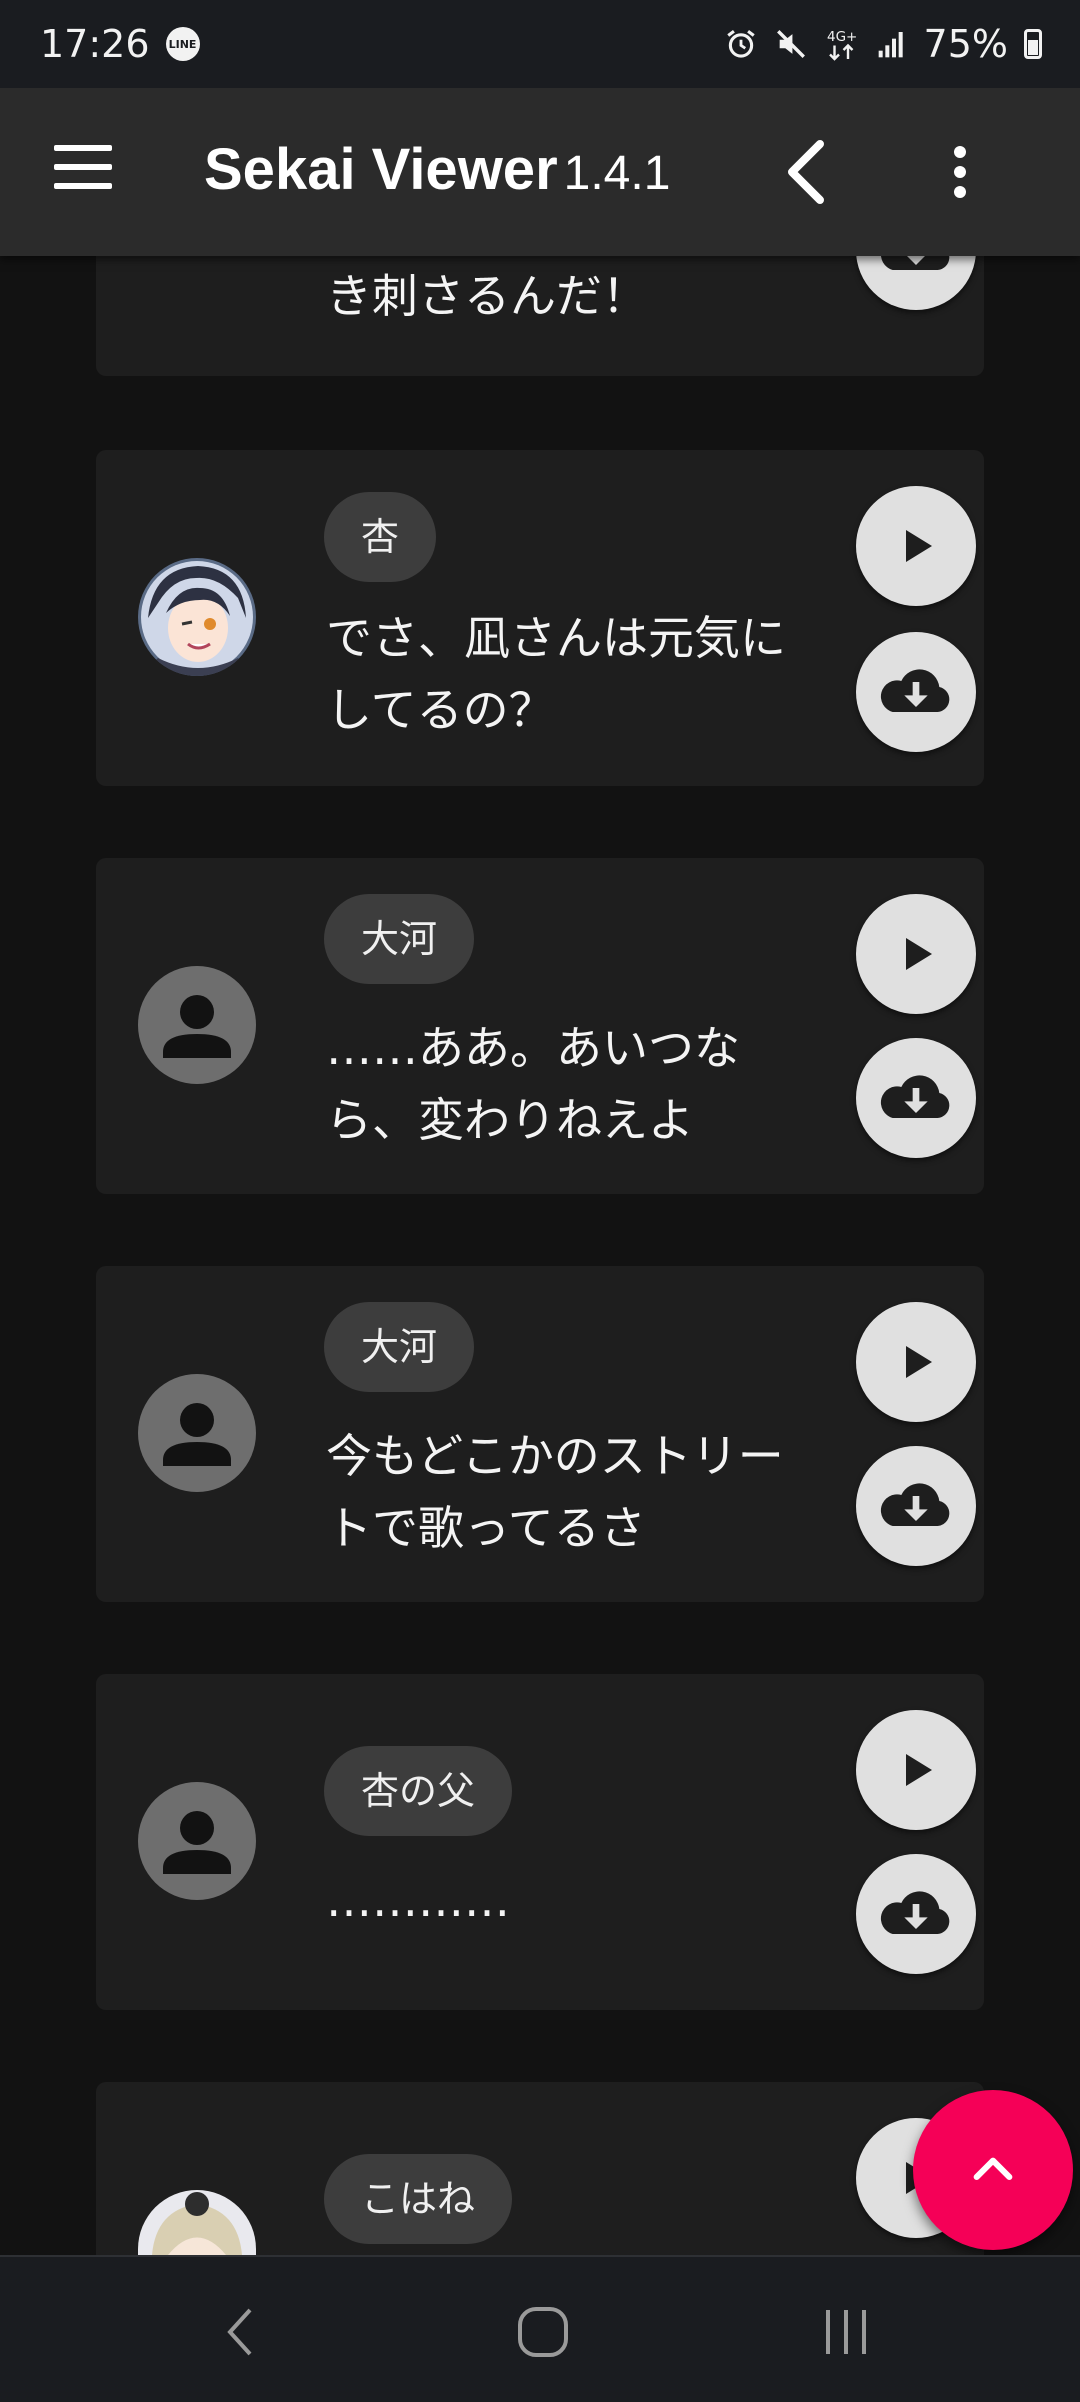 Image resolution: width=1080 pixels, height=2402 pixels. I want to click on app-title: Sekai Viewer 1.4.1, so click(437, 169).